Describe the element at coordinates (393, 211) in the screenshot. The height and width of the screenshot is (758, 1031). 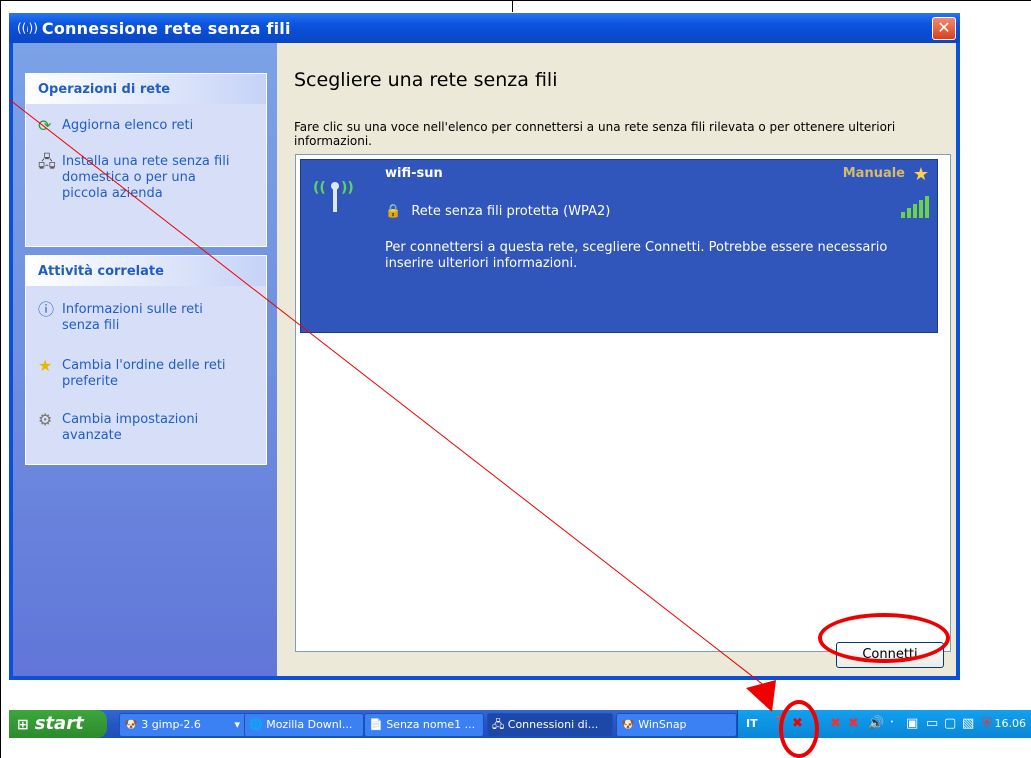
I see `lock-icon: 🔒` at that location.